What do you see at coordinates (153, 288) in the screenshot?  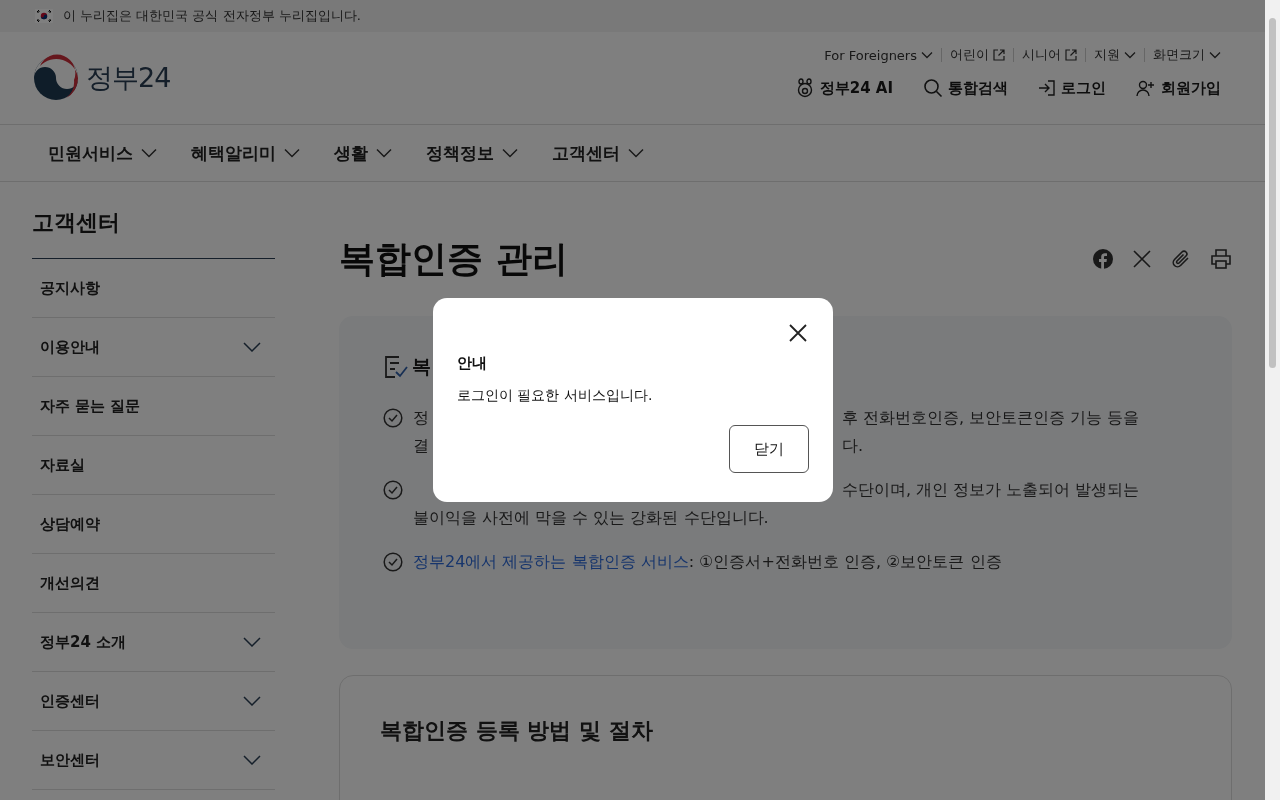 I see `sidebar-item: 공지사항` at bounding box center [153, 288].